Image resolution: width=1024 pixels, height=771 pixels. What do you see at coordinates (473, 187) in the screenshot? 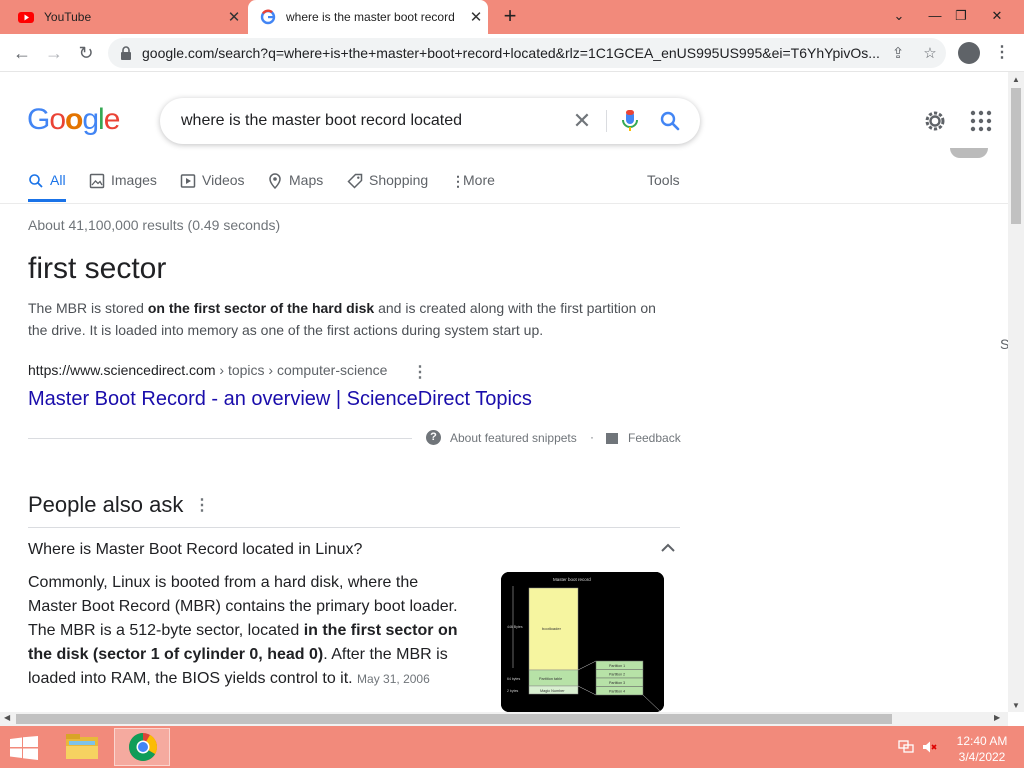
I see `tab-more: ⋮ More` at bounding box center [473, 187].